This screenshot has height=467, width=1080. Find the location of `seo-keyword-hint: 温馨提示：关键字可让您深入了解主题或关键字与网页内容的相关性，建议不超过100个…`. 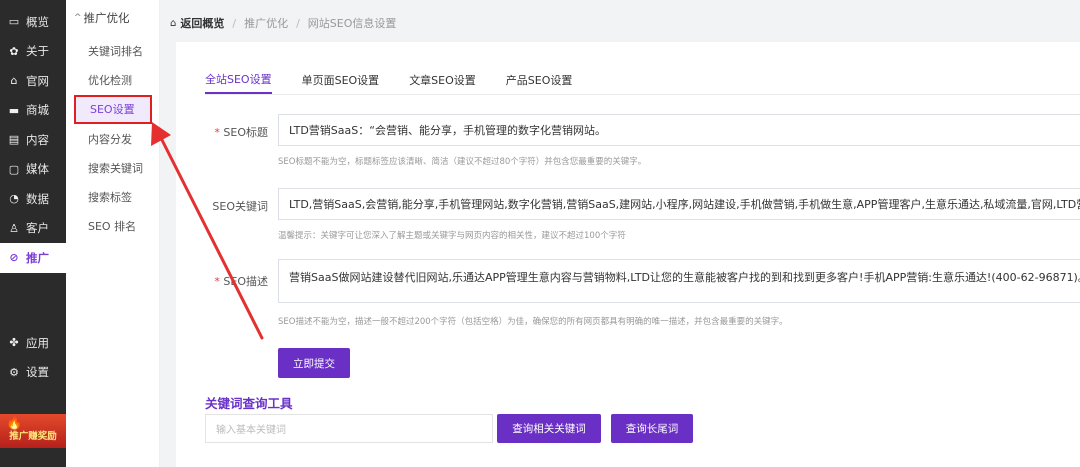

seo-keyword-hint: 温馨提示：关键字可让您深入了解主题或关键字与网页内容的相关性，建议不超过100个… is located at coordinates (452, 236).